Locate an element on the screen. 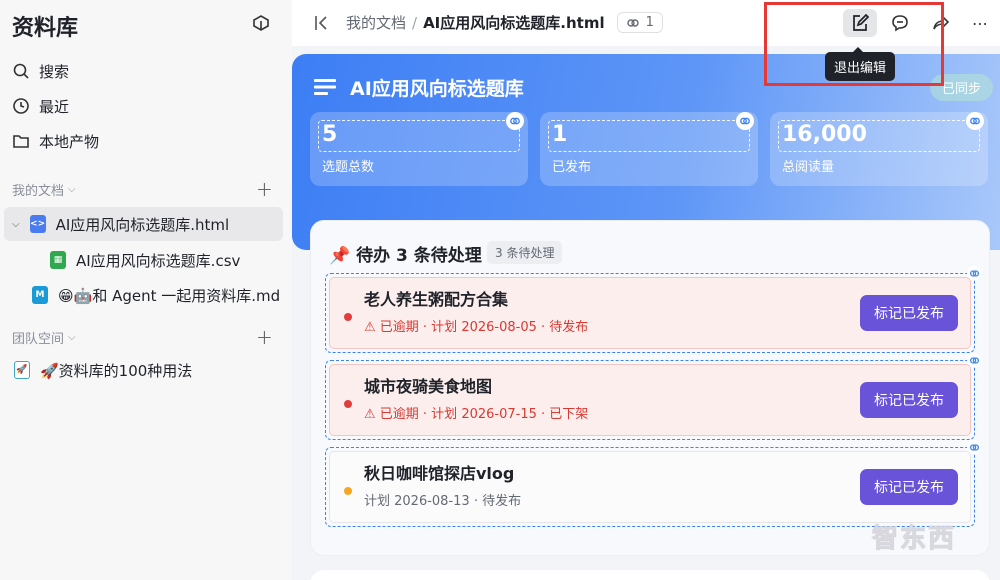 The image size is (1000, 580). next-section-edge is located at coordinates (650, 575).